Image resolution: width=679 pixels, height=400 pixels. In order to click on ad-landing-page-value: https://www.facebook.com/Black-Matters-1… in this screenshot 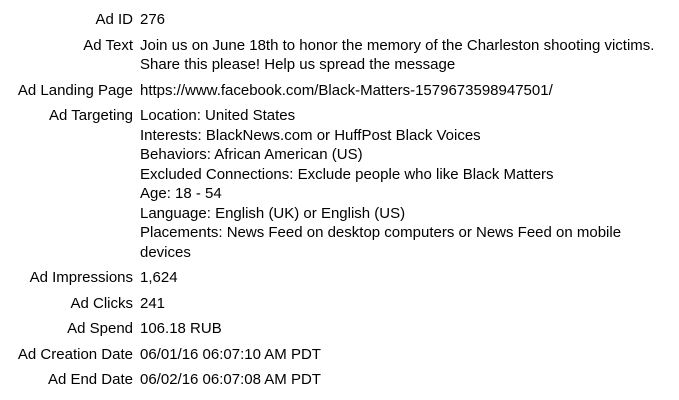, I will do `click(346, 90)`.